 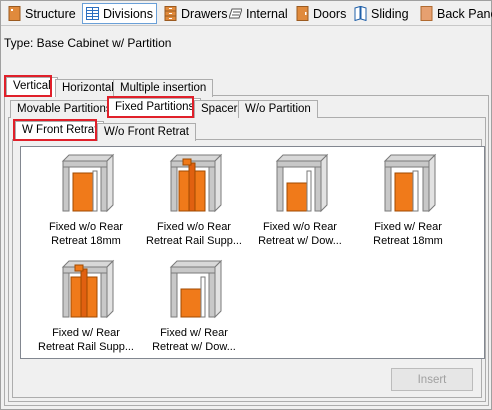 I want to click on tab-drawers: Drawers, so click(x=196, y=13).